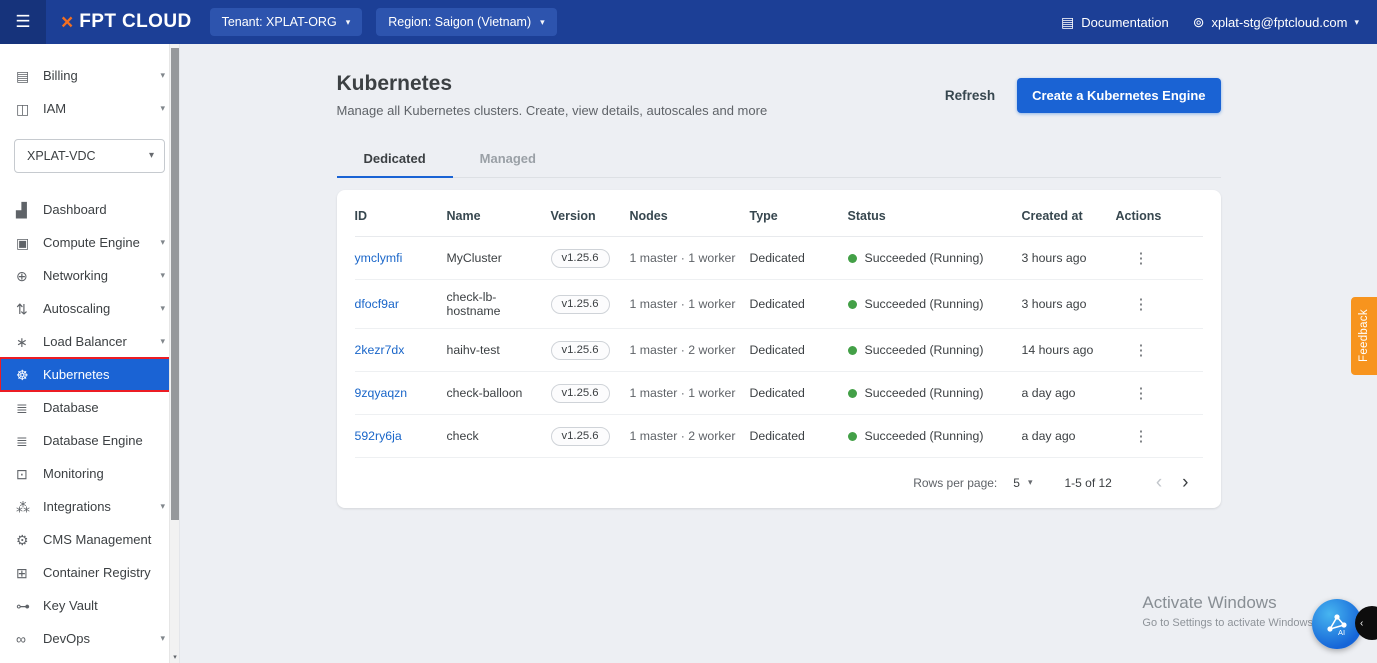 The image size is (1377, 663). I want to click on sidebar-item-autoscaling: ⇅ Autoscaling ▾, so click(89, 308).